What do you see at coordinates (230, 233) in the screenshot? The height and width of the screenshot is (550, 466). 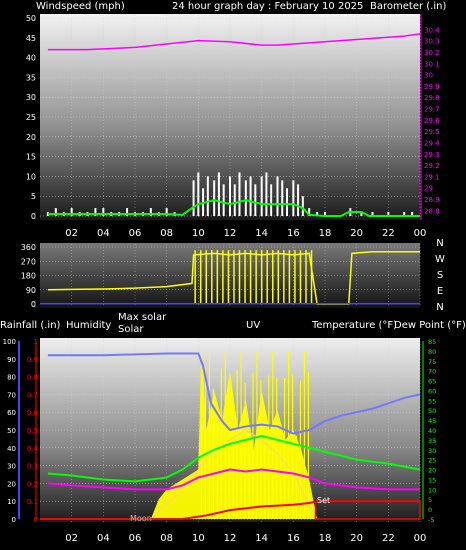 I see `x-tick-label-top: 12` at bounding box center [230, 233].